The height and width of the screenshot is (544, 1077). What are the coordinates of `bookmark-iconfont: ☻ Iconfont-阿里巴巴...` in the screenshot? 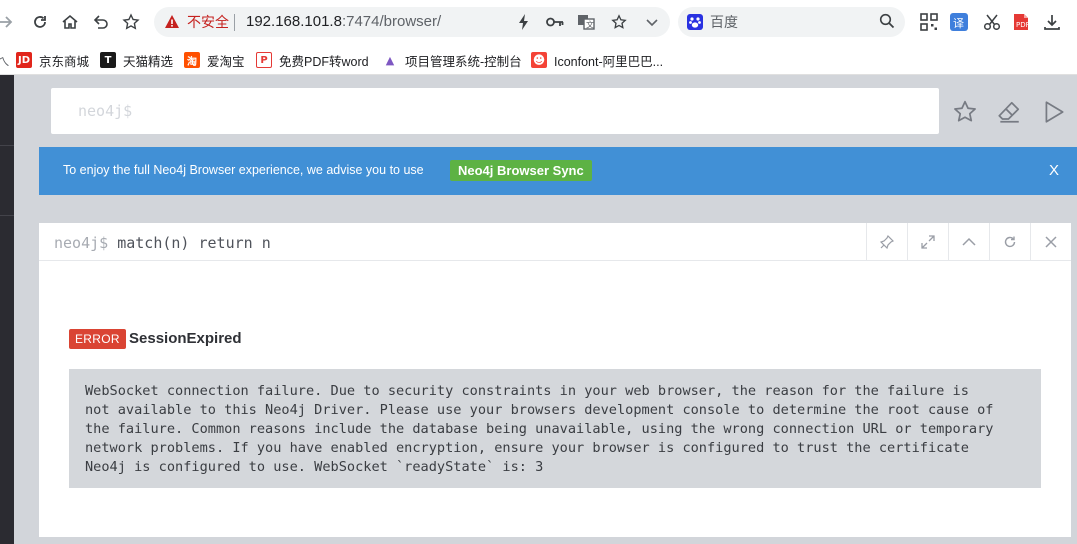 It's located at (597, 60).